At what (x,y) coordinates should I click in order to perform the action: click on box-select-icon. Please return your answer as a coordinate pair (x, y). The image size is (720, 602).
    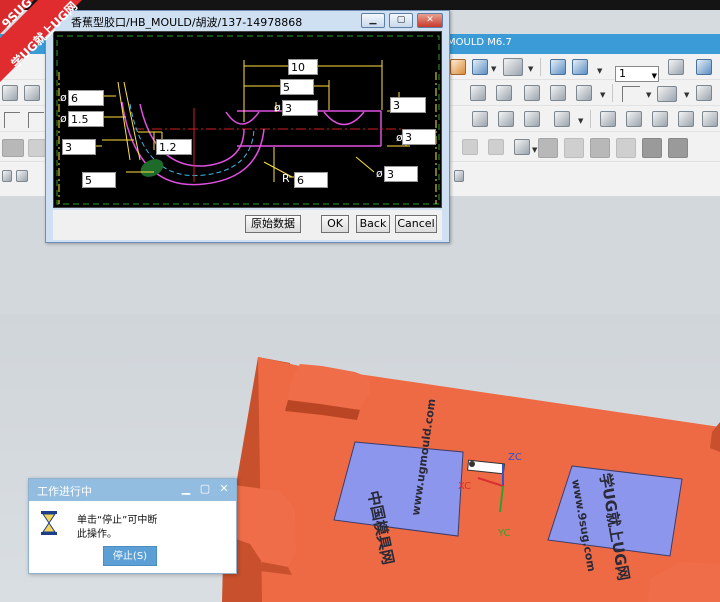
    Looking at the image, I should click on (522, 147).